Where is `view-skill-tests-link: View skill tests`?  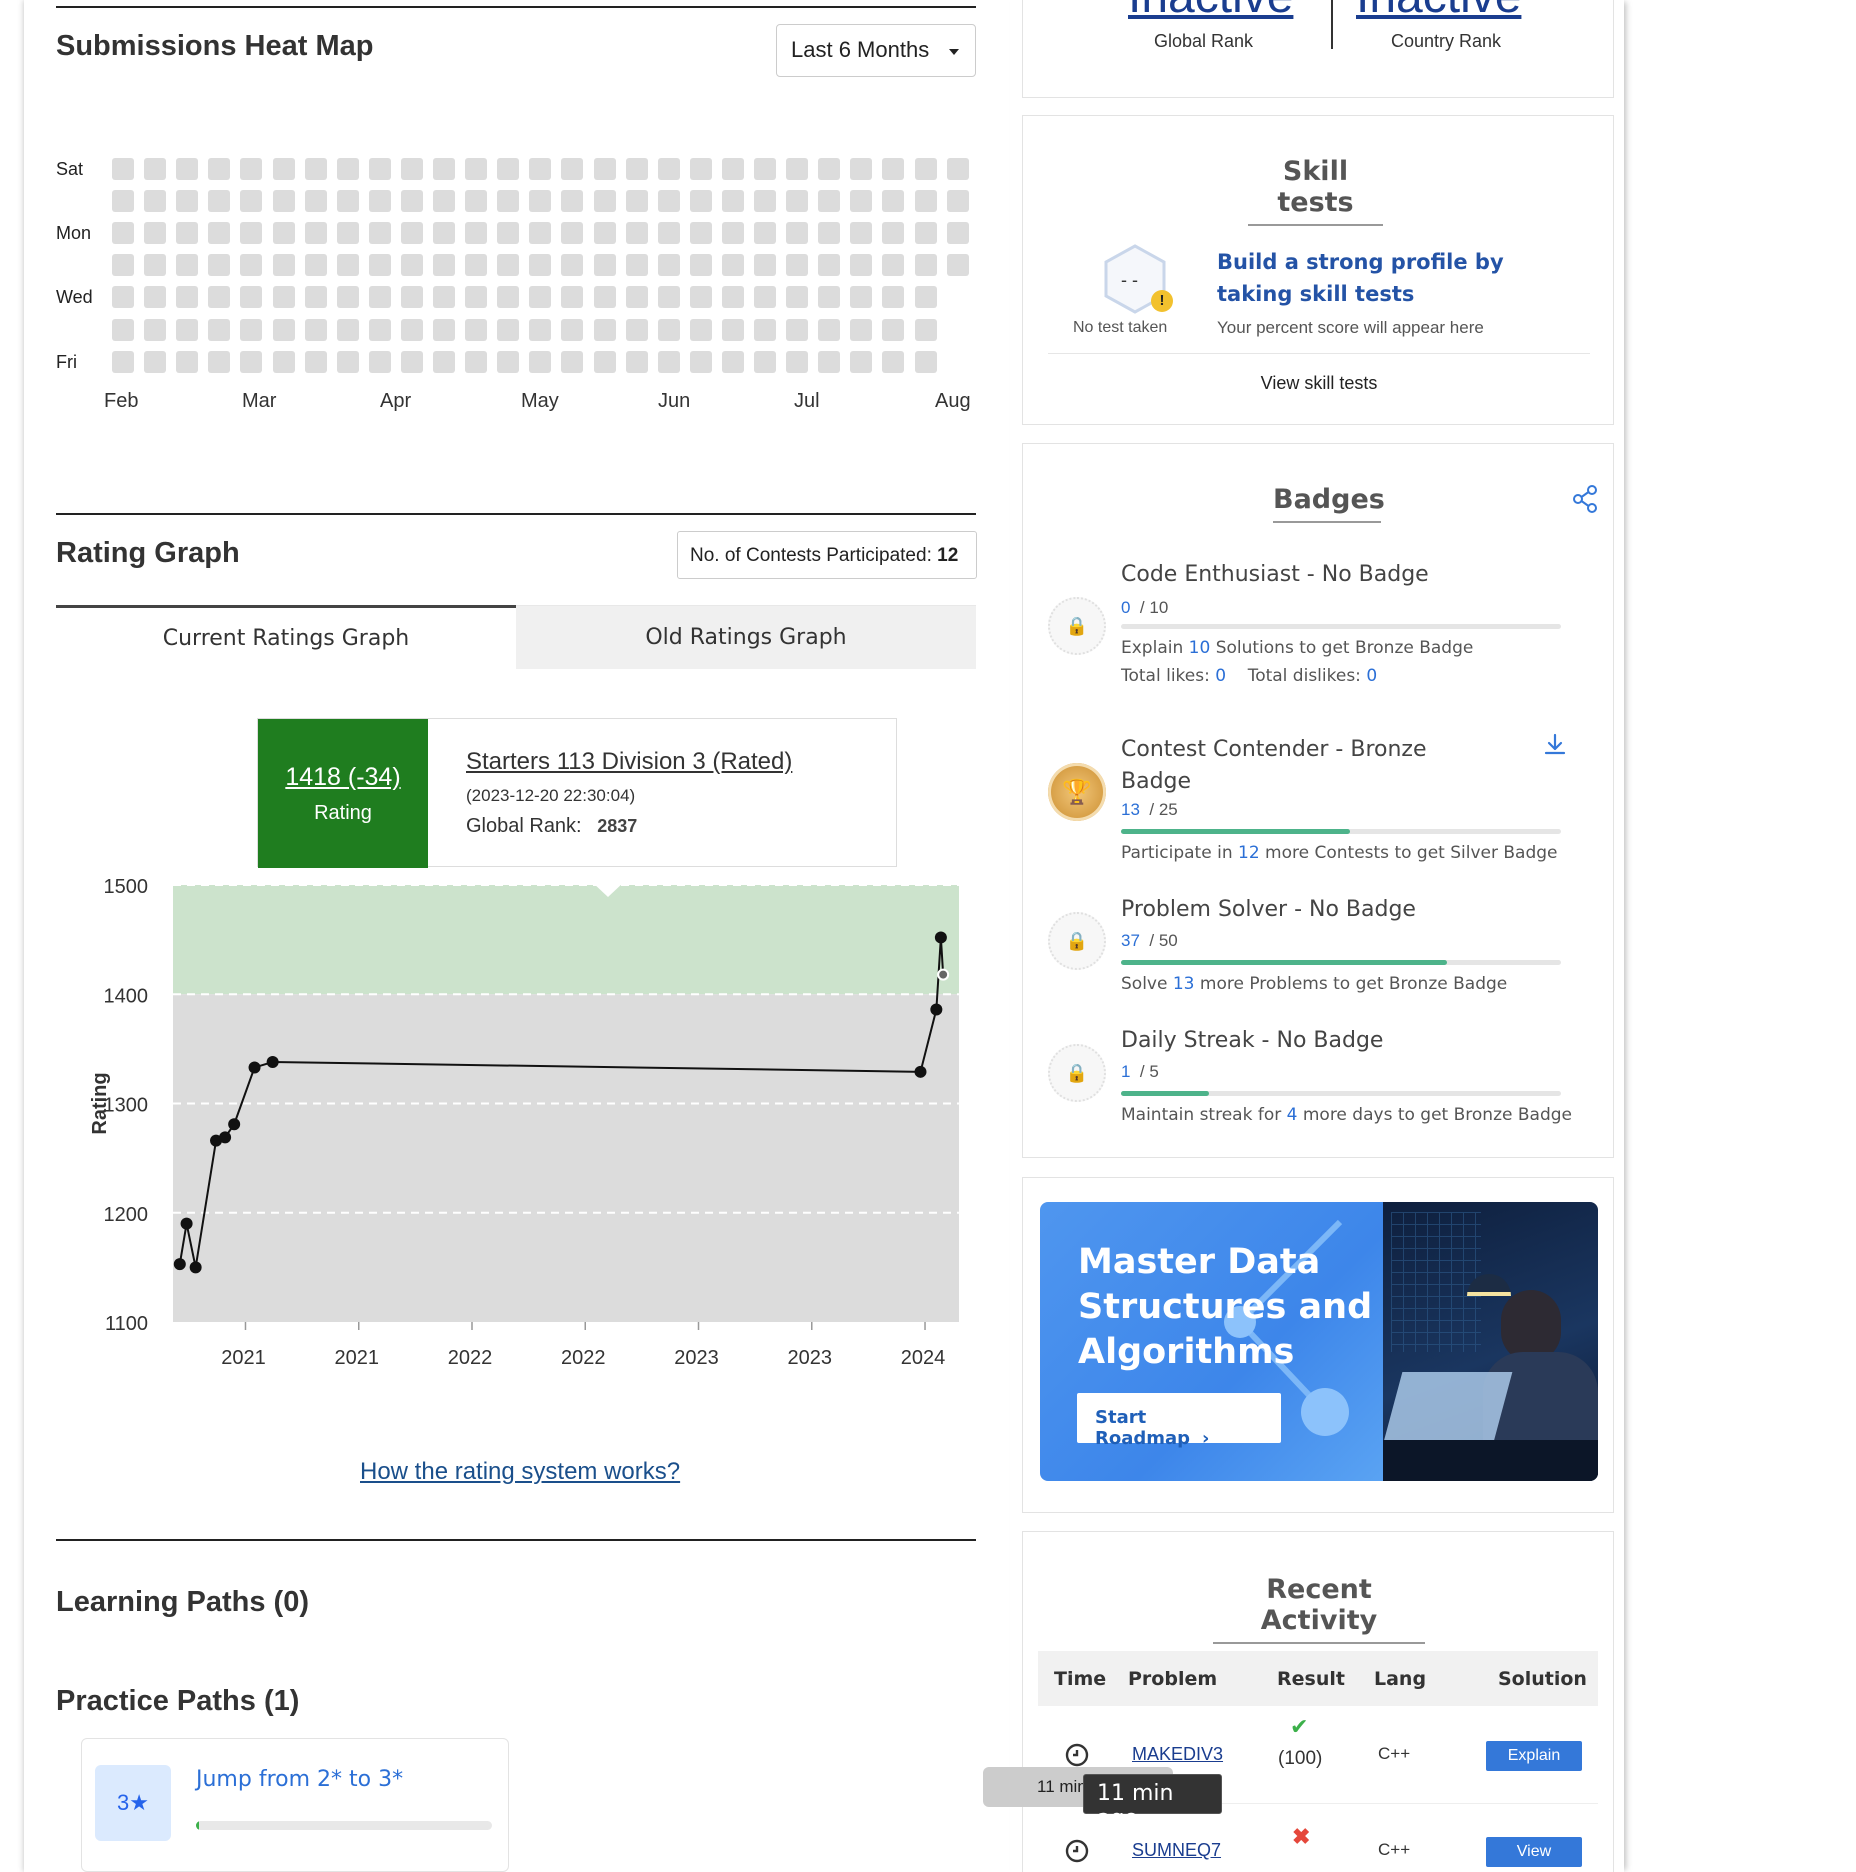
view-skill-tests-link: View skill tests is located at coordinates (1319, 383).